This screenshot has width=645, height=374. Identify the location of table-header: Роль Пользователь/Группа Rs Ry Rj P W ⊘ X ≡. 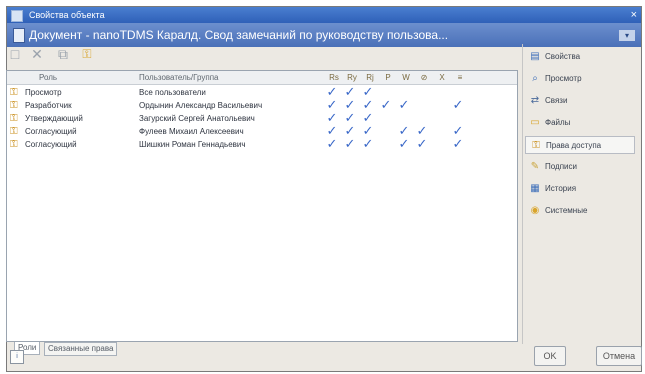
(262, 78).